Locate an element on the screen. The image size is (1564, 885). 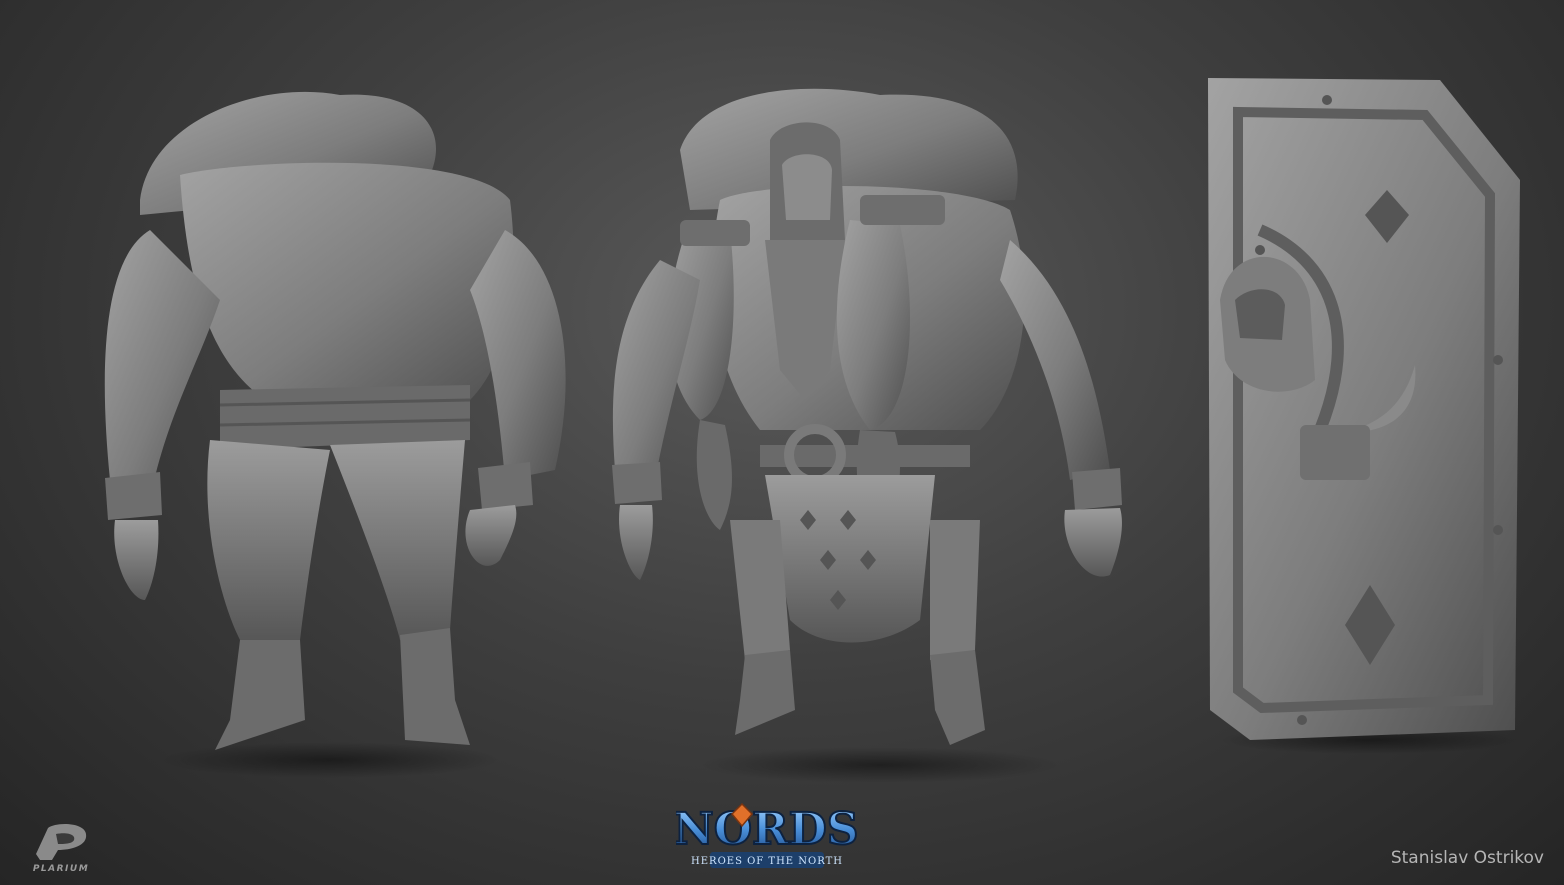
plarium-logo: PLARIUM is located at coordinates (61, 848).